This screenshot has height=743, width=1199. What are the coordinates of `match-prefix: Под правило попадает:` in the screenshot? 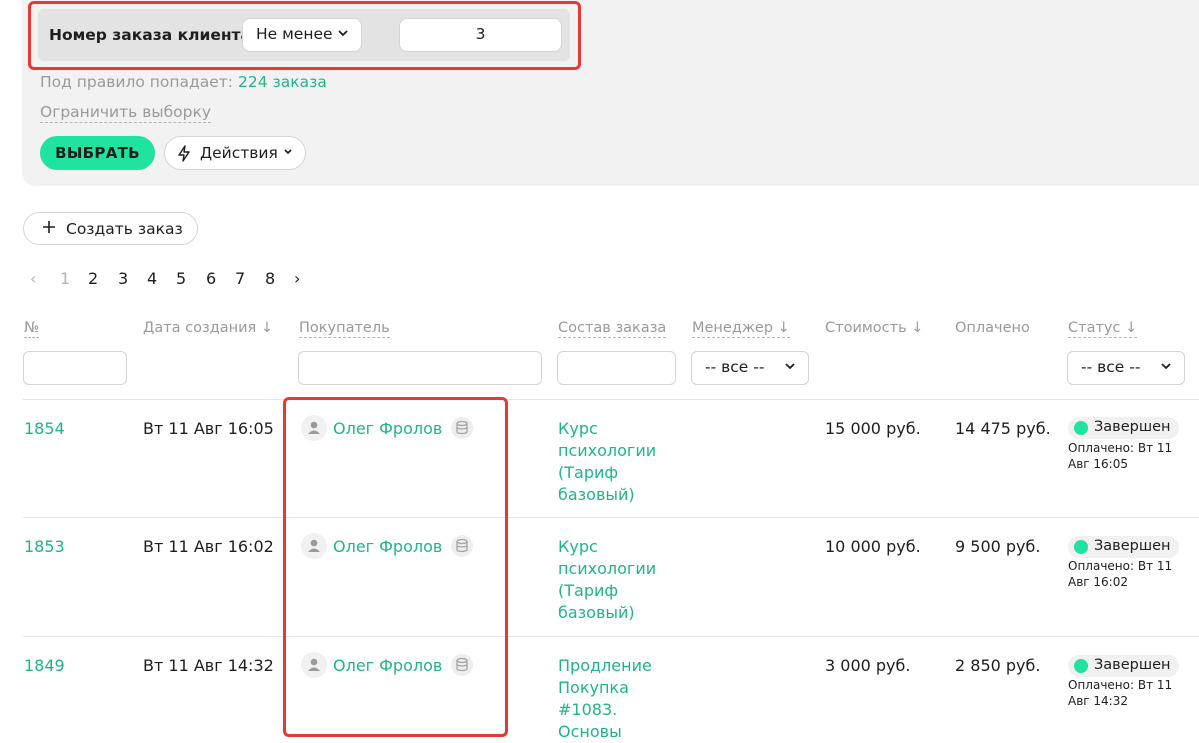 It's located at (137, 82).